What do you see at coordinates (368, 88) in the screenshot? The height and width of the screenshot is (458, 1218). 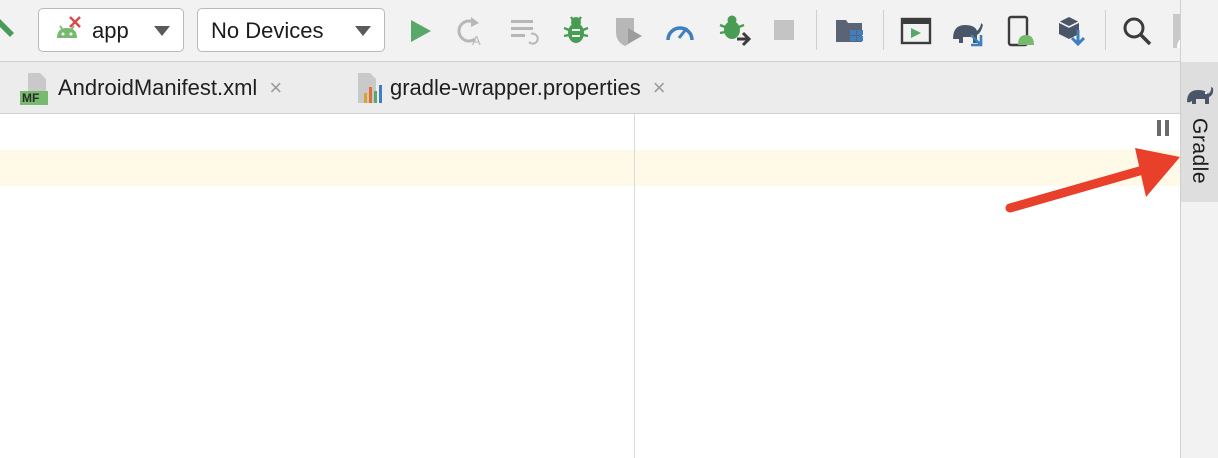 I see `properties-file-icon` at bounding box center [368, 88].